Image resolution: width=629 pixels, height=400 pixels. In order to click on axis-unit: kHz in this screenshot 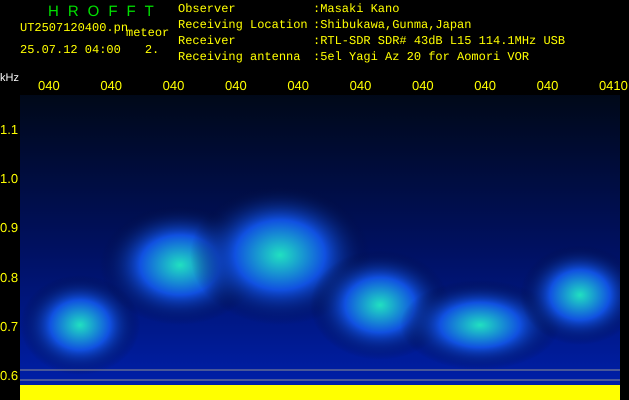, I will do `click(9, 78)`.